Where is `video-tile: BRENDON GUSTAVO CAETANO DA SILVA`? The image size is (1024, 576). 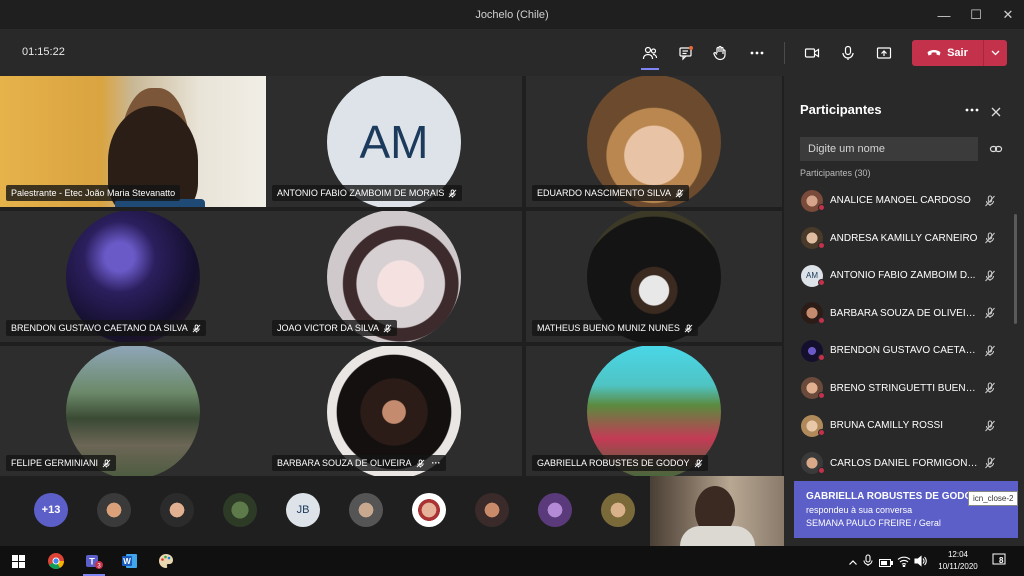 video-tile: BRENDON GUSTAVO CAETANO DA SILVA is located at coordinates (133, 276).